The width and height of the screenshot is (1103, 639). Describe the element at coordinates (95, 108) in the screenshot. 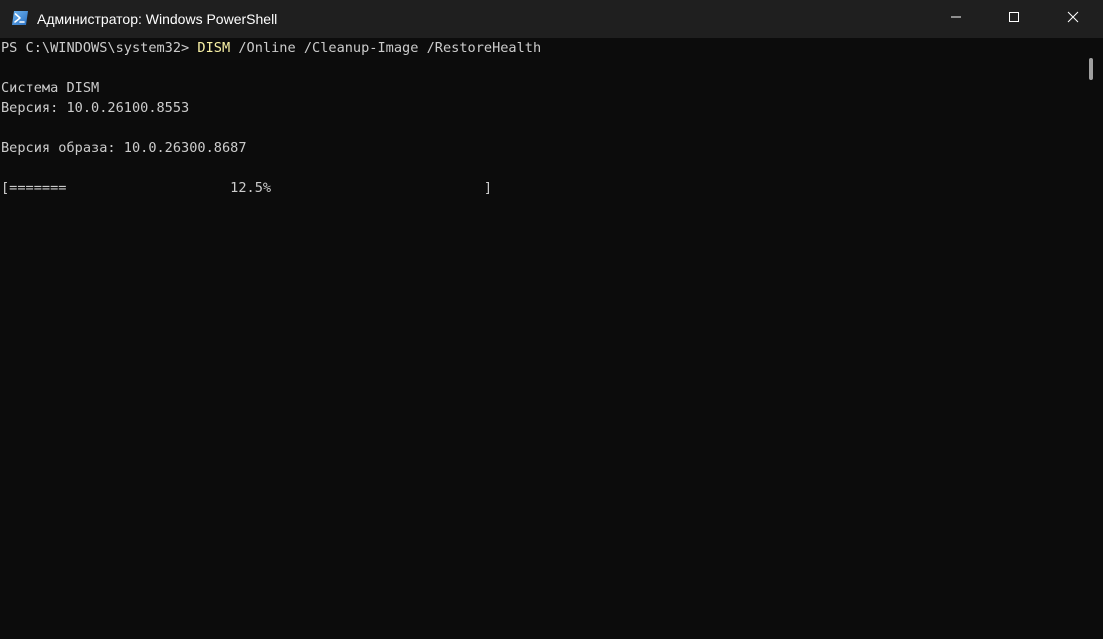

I see `tool-version-line: Версия: 10.0.26100.8553` at that location.